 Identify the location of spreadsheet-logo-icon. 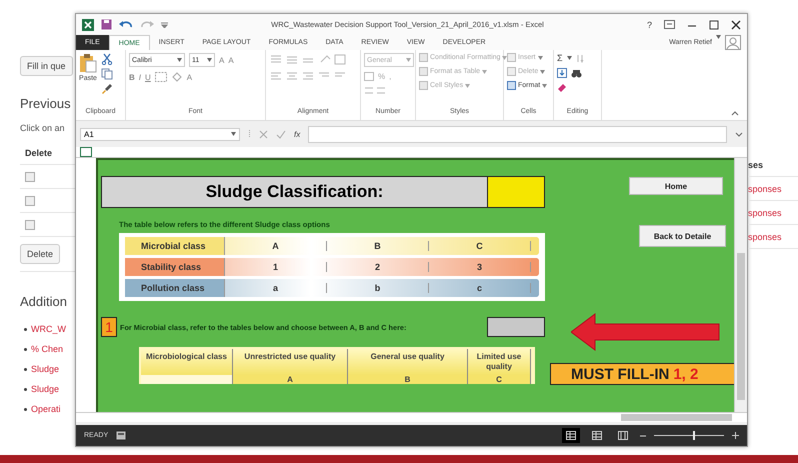
(88, 24).